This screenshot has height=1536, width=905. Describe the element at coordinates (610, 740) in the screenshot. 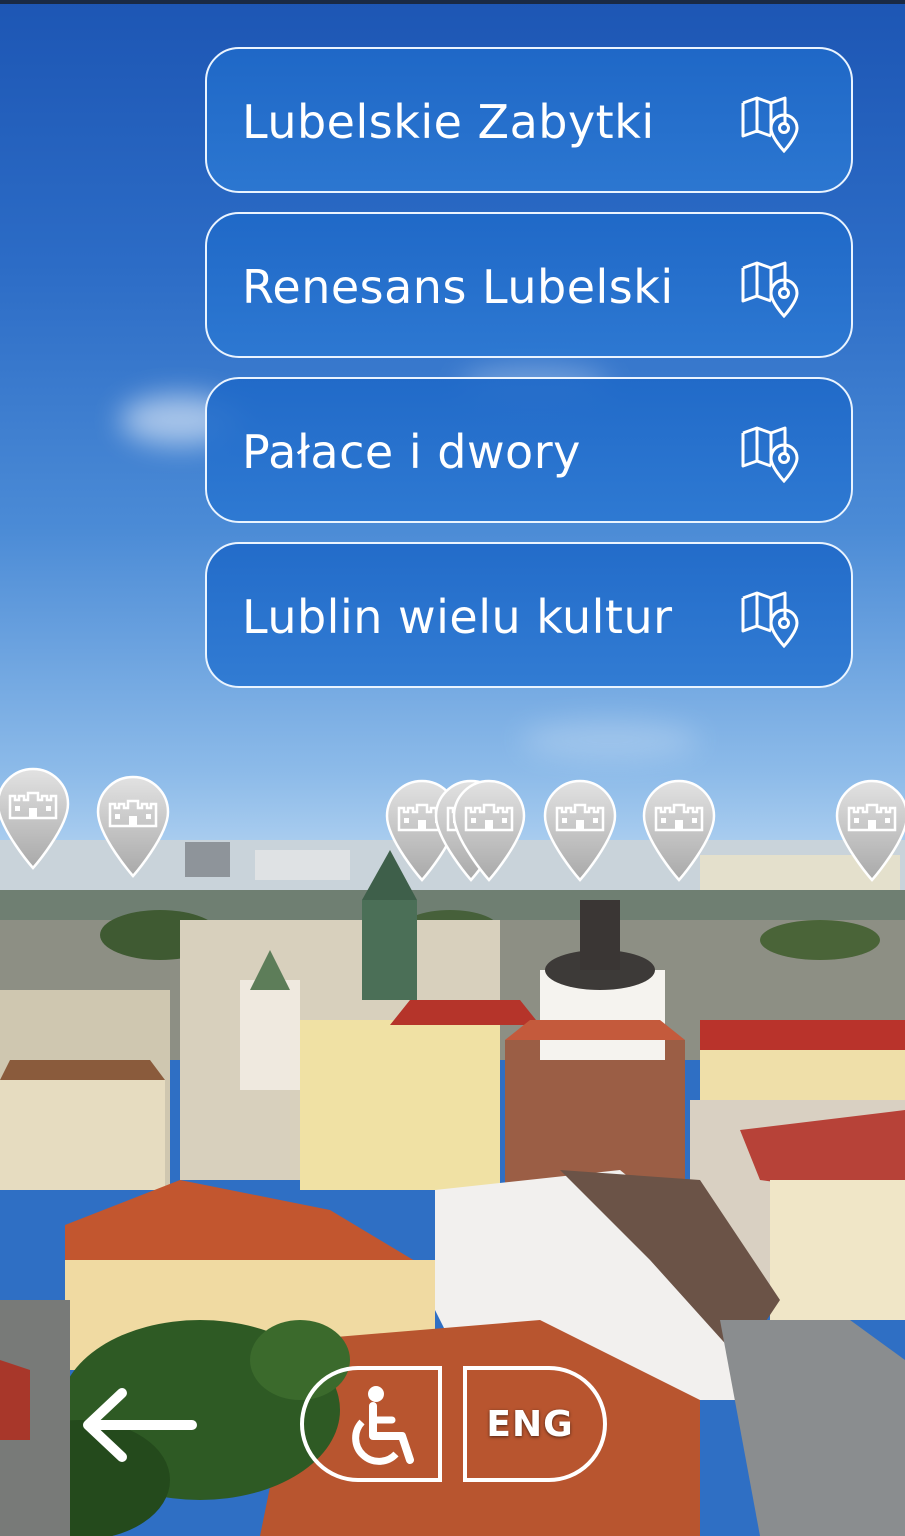

I see `cloud` at that location.